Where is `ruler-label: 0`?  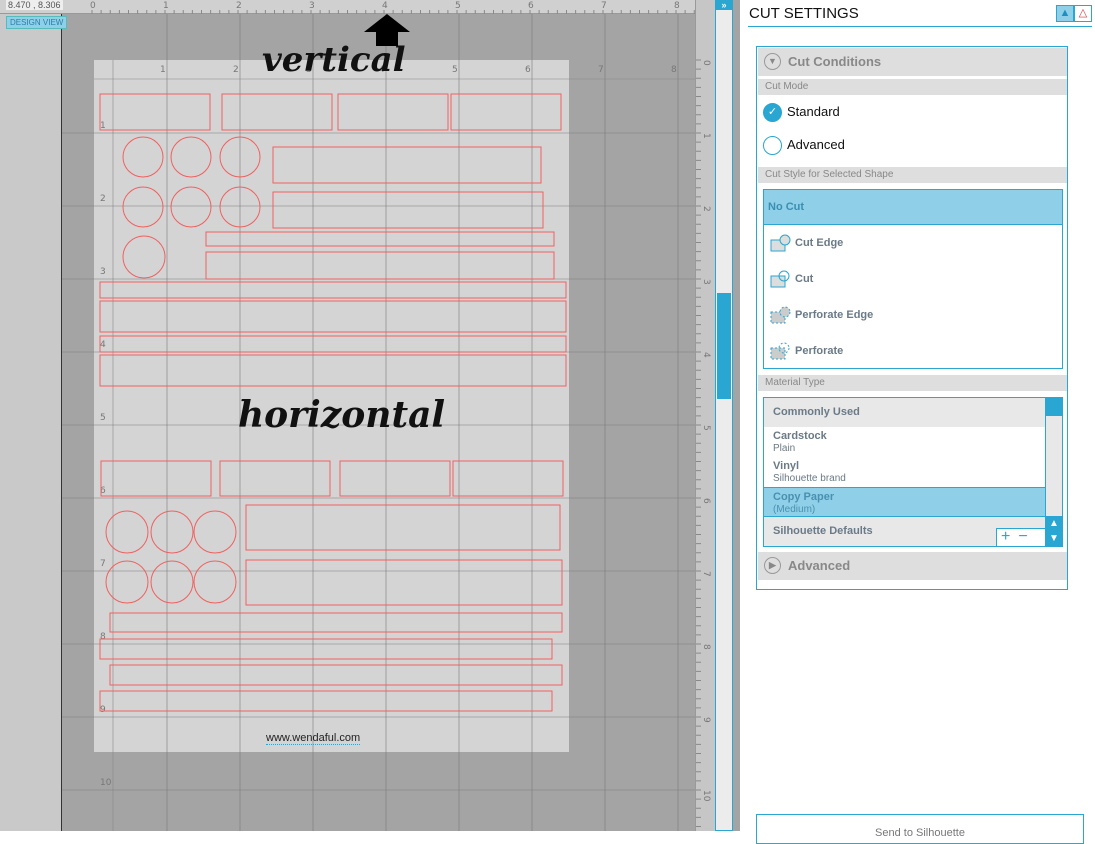
ruler-label: 0 is located at coordinates (706, 63).